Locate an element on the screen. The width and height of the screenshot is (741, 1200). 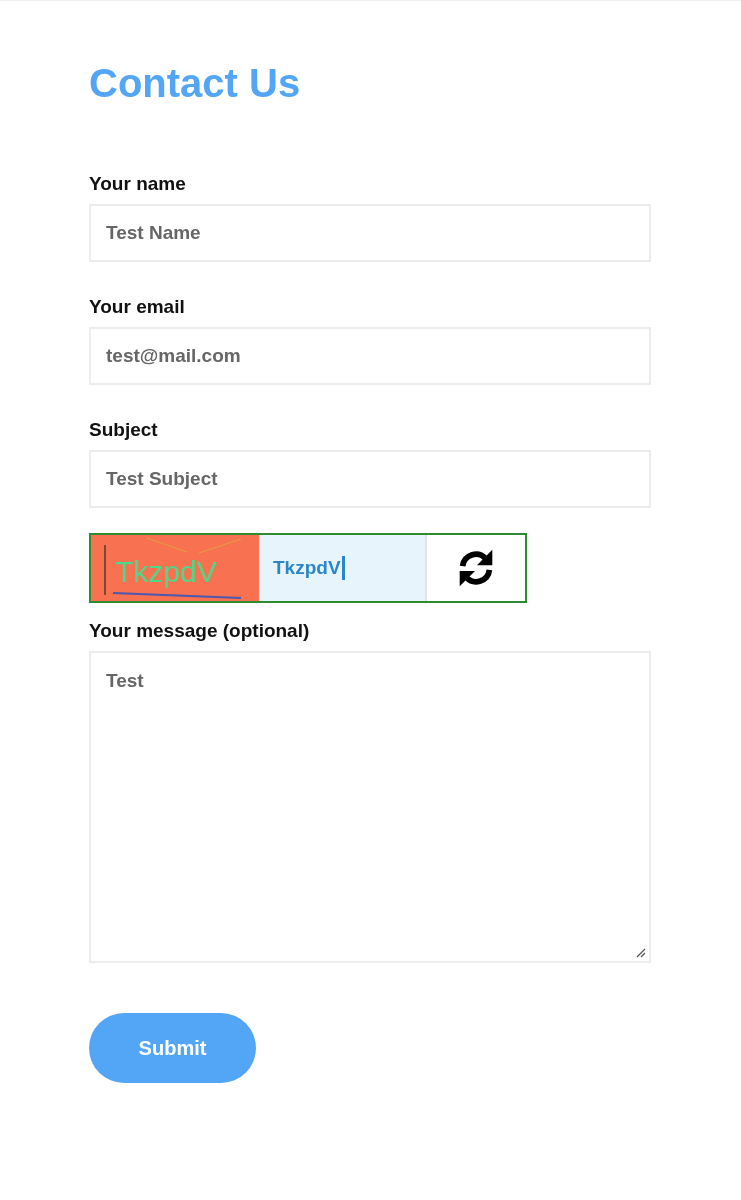
input-field: Test Name is located at coordinates (370, 233).